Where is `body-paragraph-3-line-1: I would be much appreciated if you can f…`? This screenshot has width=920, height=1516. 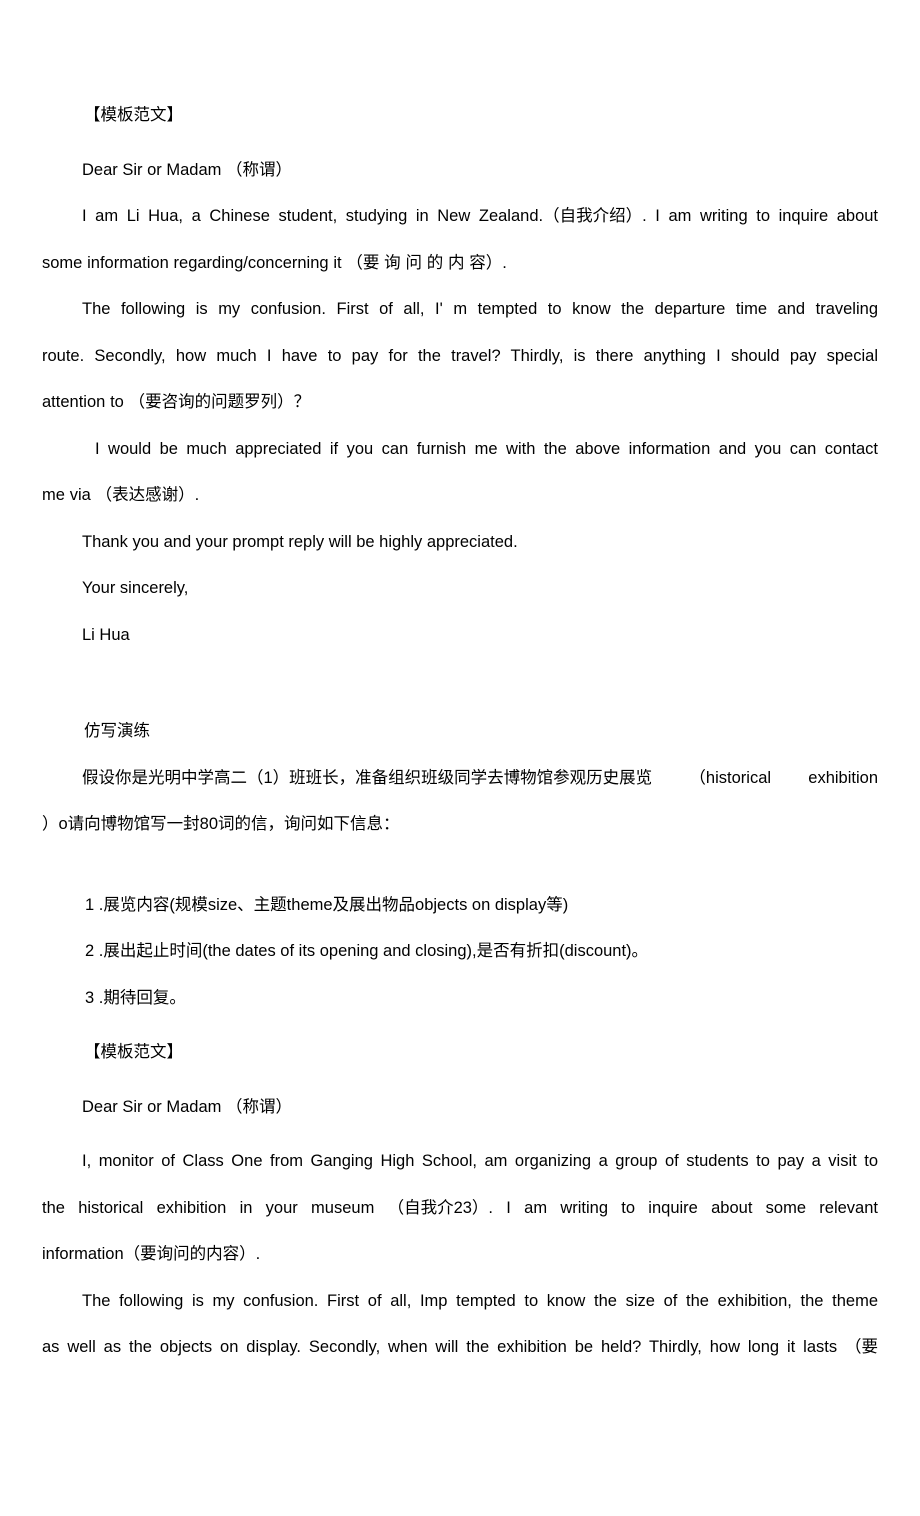
body-paragraph-3-line-1: I would be much appreciated if you can f… is located at coordinates (486, 448).